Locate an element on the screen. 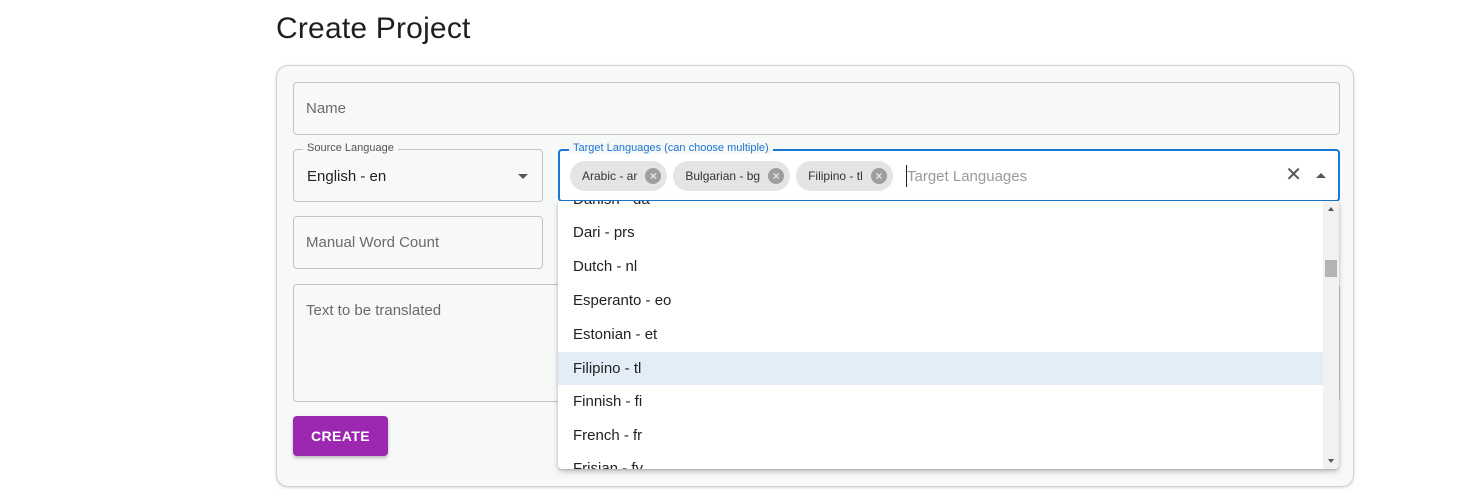  scrollbar is located at coordinates (1331, 335).